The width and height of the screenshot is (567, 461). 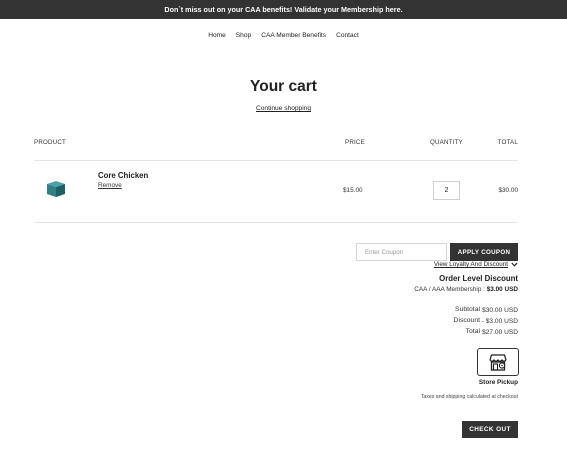 I want to click on membership-amount: $3.00 USD, so click(x=502, y=289).